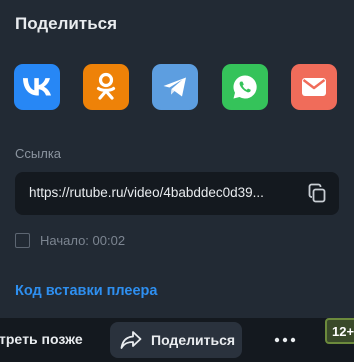 This screenshot has height=362, width=354. I want to click on copy-icon, so click(317, 193).